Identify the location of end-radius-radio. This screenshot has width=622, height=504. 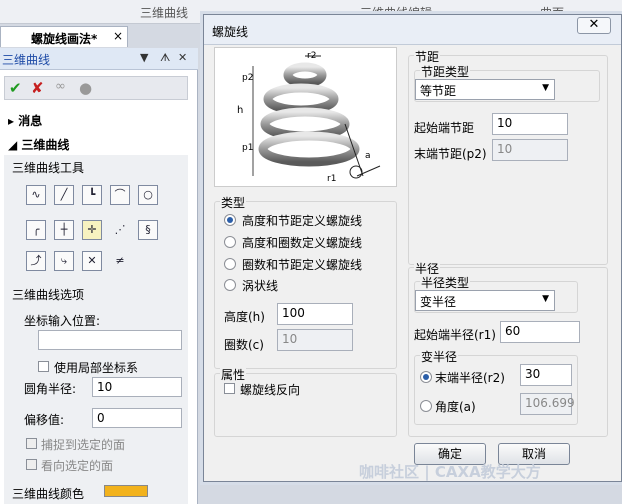
(426, 377).